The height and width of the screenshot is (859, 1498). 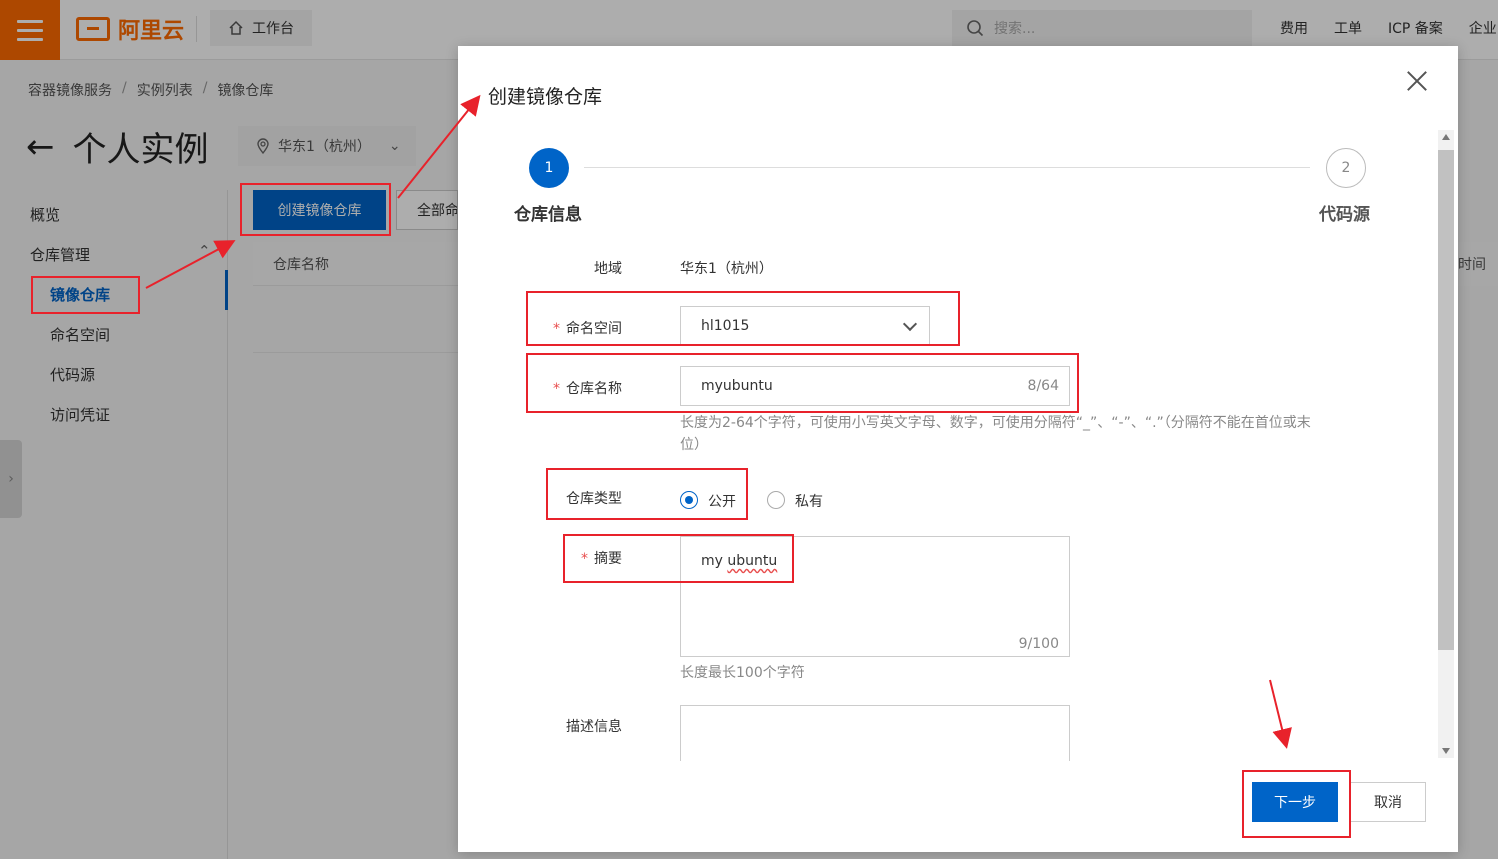 What do you see at coordinates (1446, 137) in the screenshot?
I see `scroll-up-icon` at bounding box center [1446, 137].